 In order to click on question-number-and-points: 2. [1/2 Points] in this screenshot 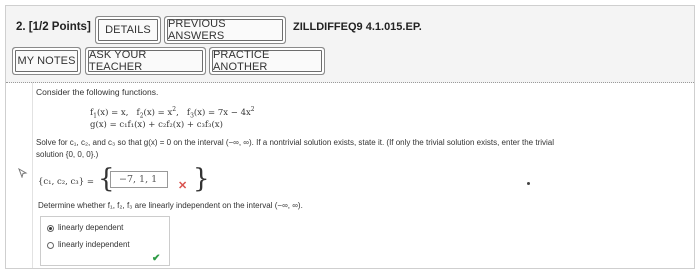, I will do `click(53, 27)`.